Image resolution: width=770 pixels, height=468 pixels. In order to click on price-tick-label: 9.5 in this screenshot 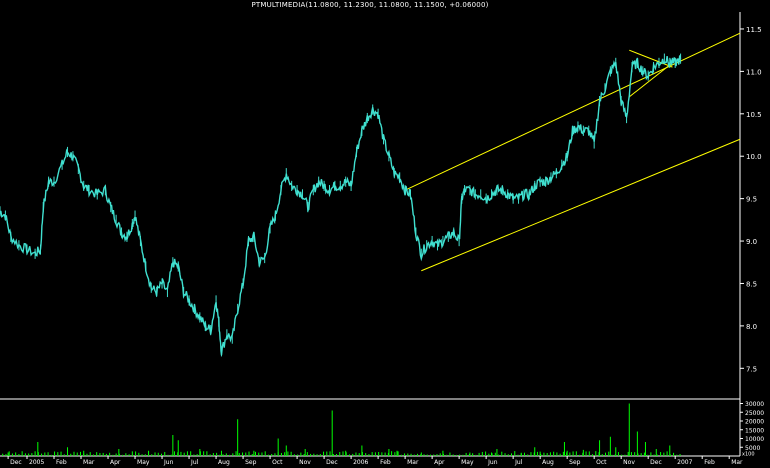, I will do `click(751, 200)`.